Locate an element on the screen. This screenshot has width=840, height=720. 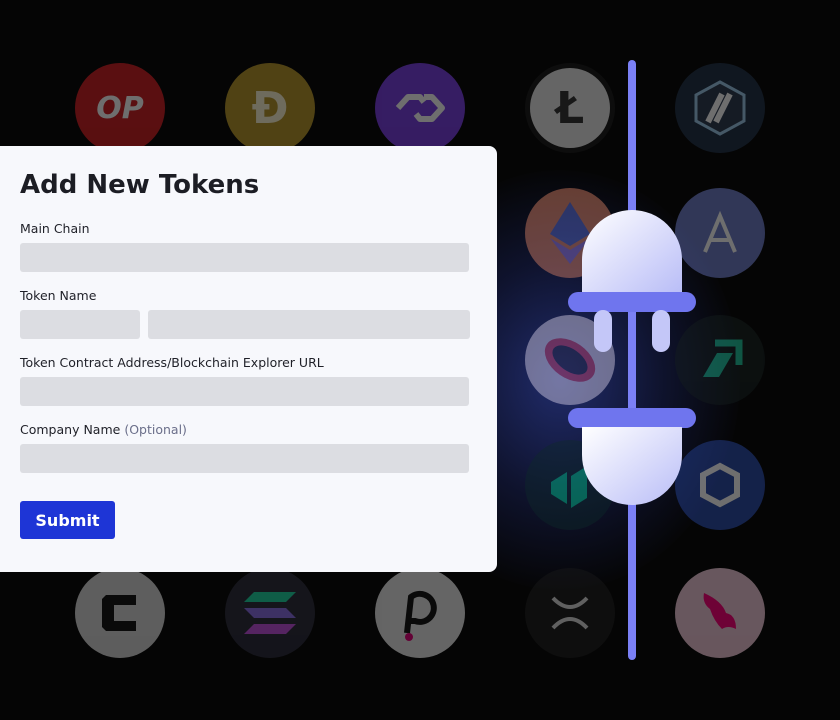
token-name-label: Token Name is located at coordinates (58, 295).